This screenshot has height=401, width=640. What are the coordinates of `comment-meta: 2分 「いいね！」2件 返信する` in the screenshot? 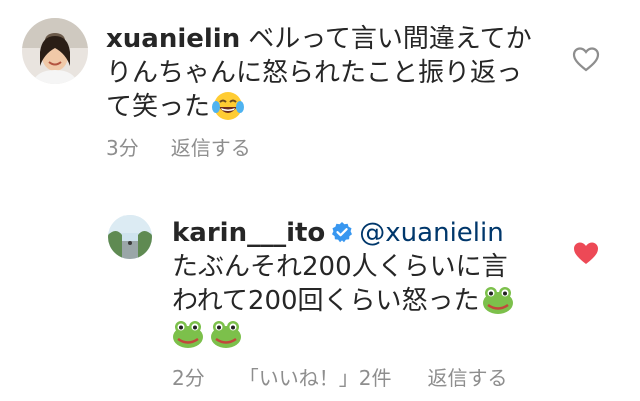 It's located at (339, 376).